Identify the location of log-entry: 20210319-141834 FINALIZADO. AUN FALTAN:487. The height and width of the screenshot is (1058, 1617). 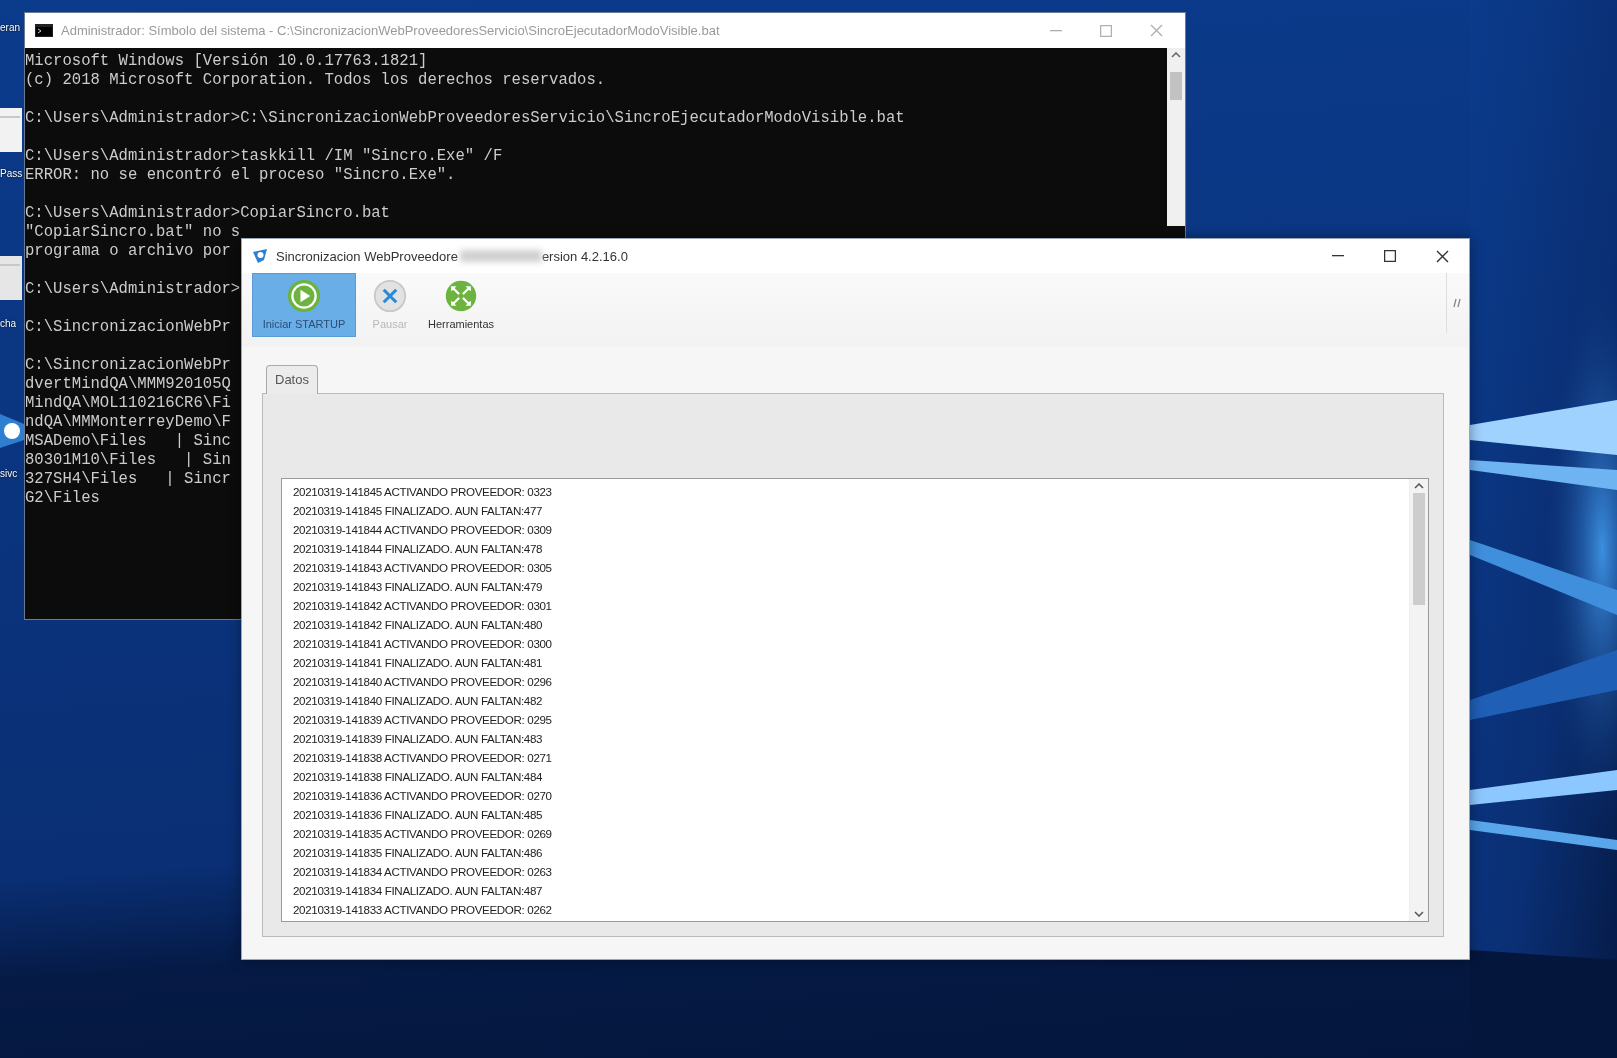
(418, 891).